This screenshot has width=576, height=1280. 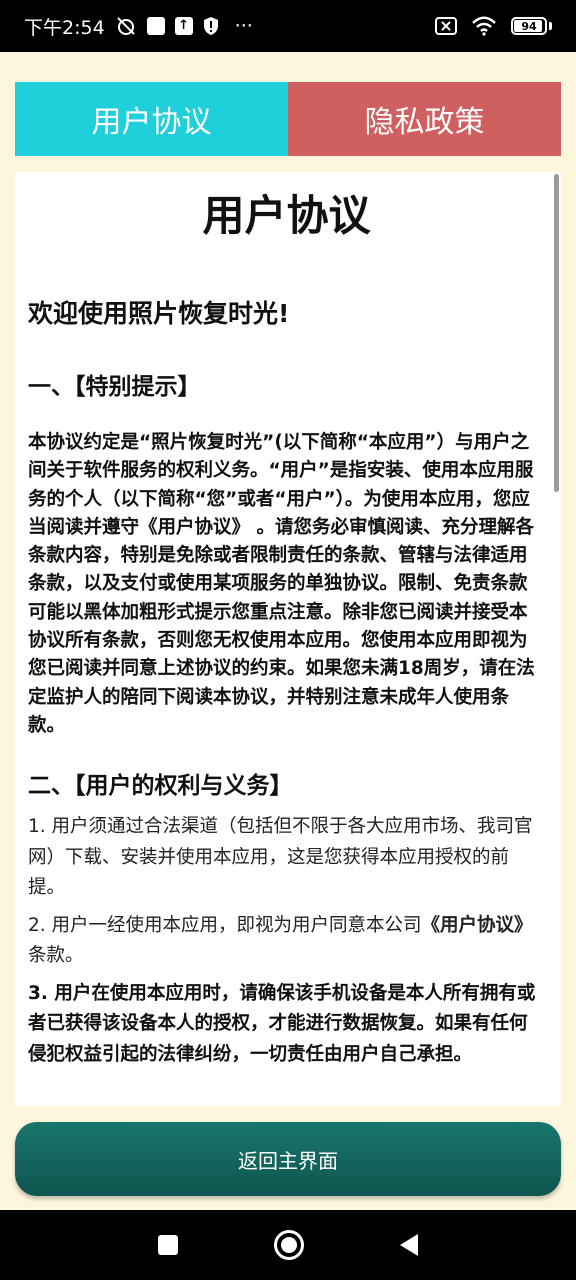 I want to click on home-icon-dot, so click(x=289, y=1245).